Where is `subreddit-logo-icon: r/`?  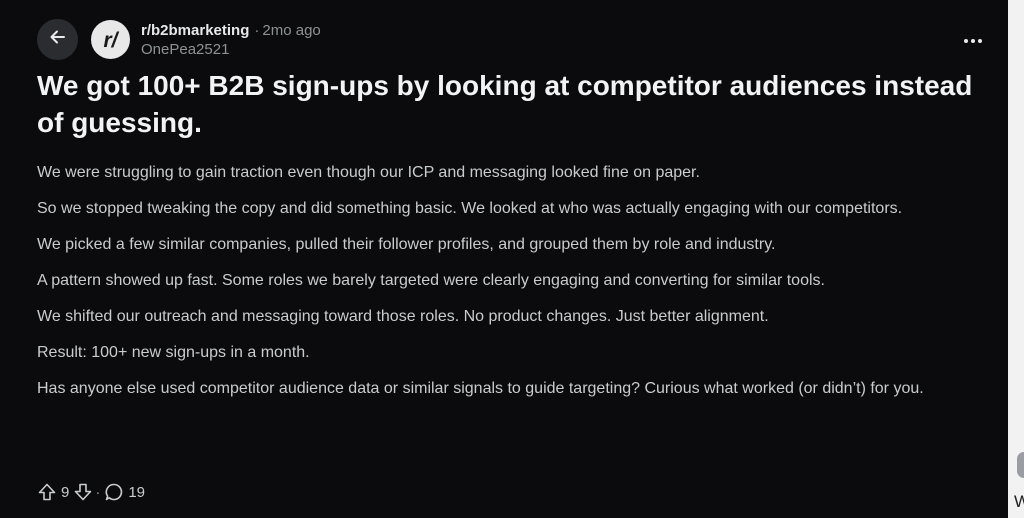 subreddit-logo-icon: r/ is located at coordinates (111, 40).